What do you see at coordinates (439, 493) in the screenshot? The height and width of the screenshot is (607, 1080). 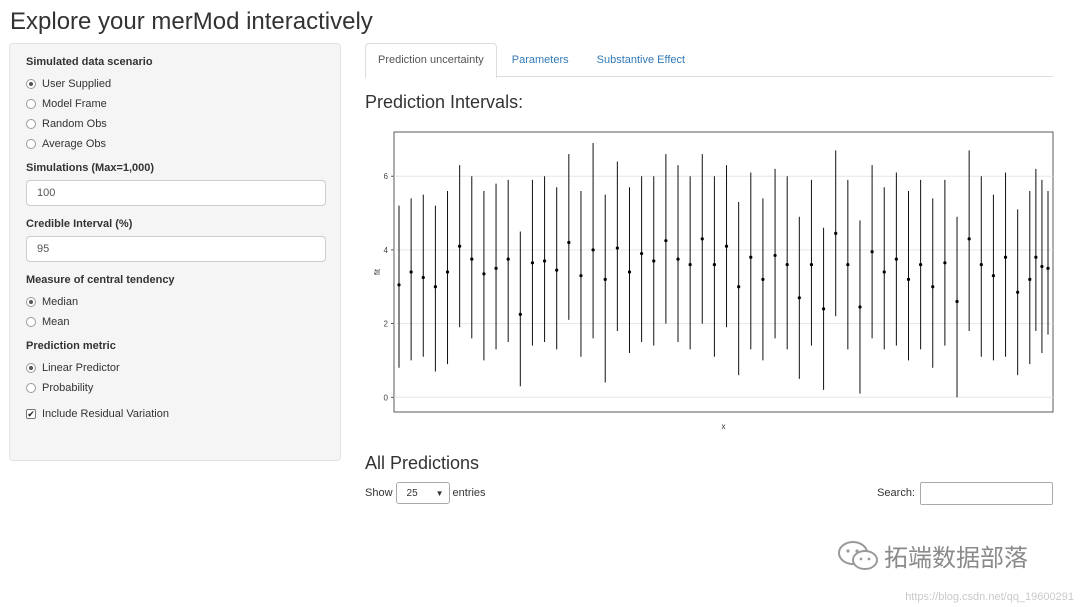 I see `dropdown-arrow-icon: ▼` at bounding box center [439, 493].